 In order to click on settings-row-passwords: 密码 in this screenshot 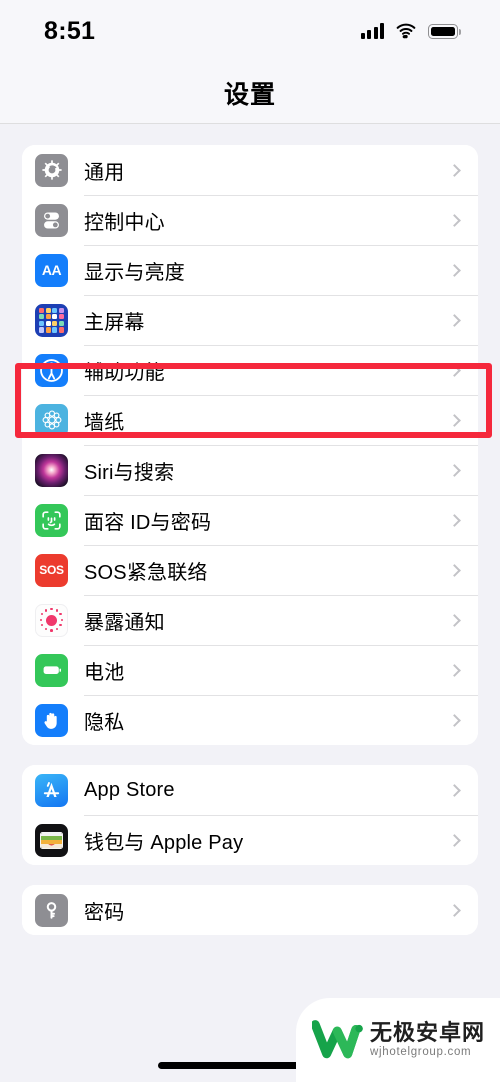, I will do `click(250, 910)`.